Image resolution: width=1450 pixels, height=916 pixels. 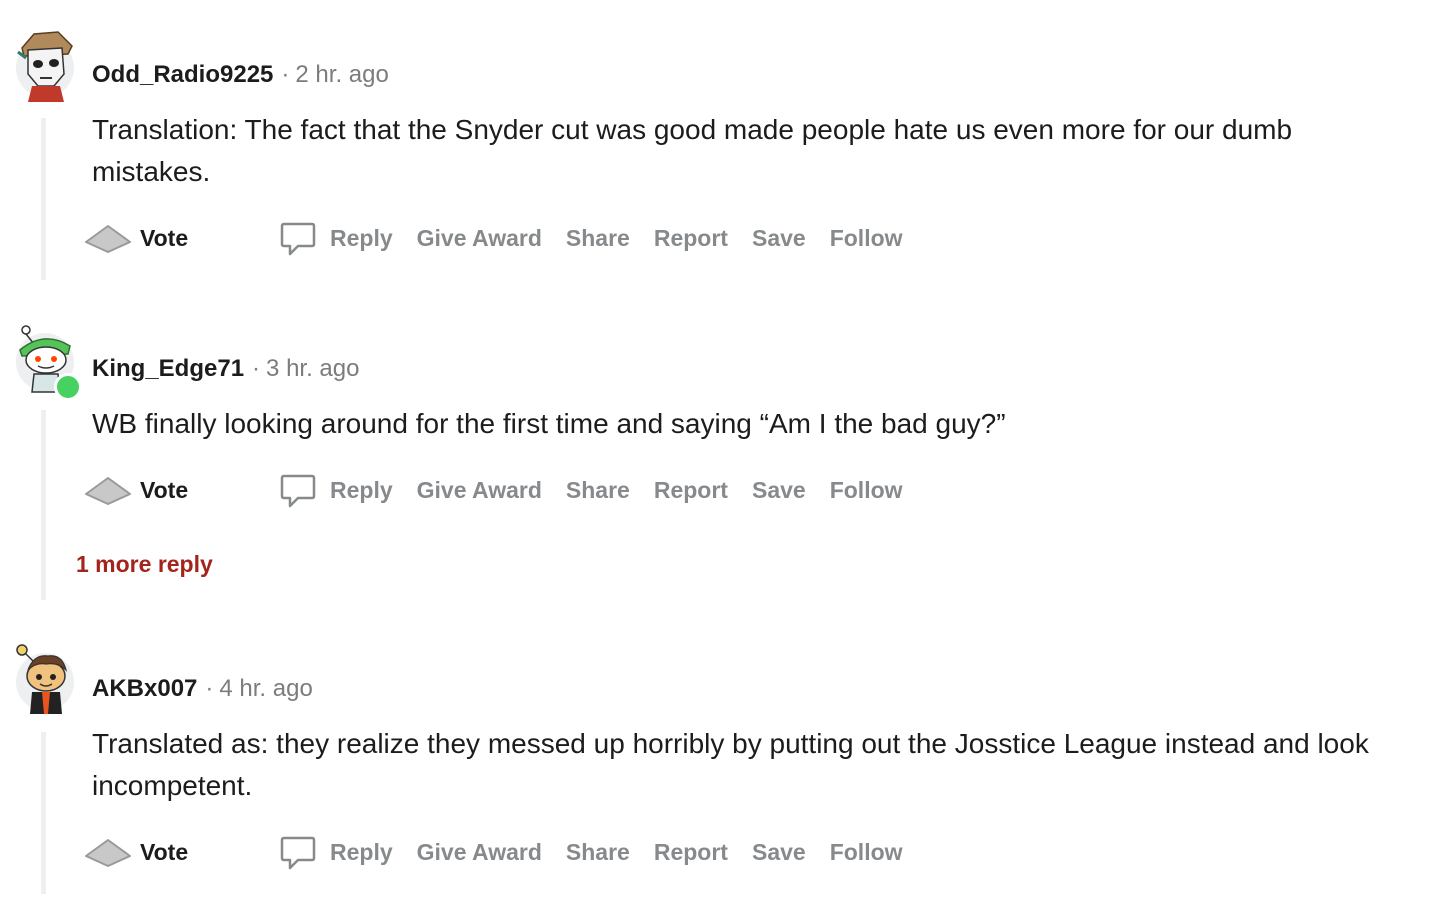 I want to click on timestamp: 3 hr. ago, so click(x=312, y=368).